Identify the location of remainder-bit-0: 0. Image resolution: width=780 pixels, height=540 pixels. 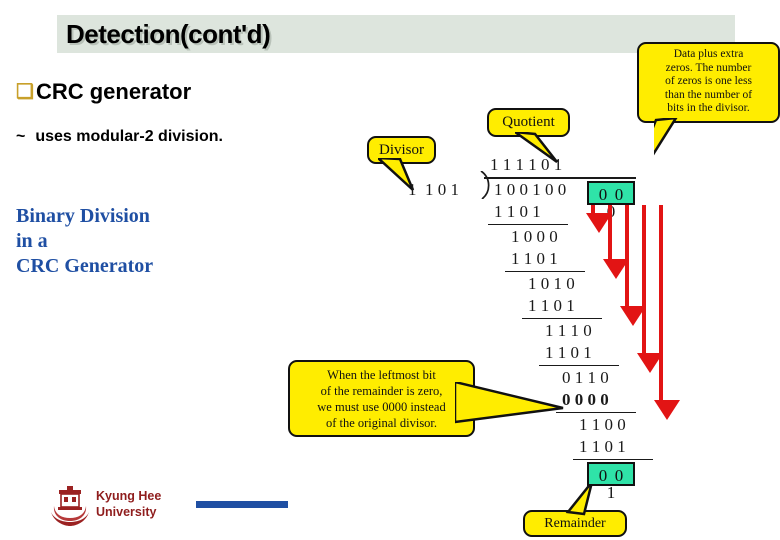
(603, 475).